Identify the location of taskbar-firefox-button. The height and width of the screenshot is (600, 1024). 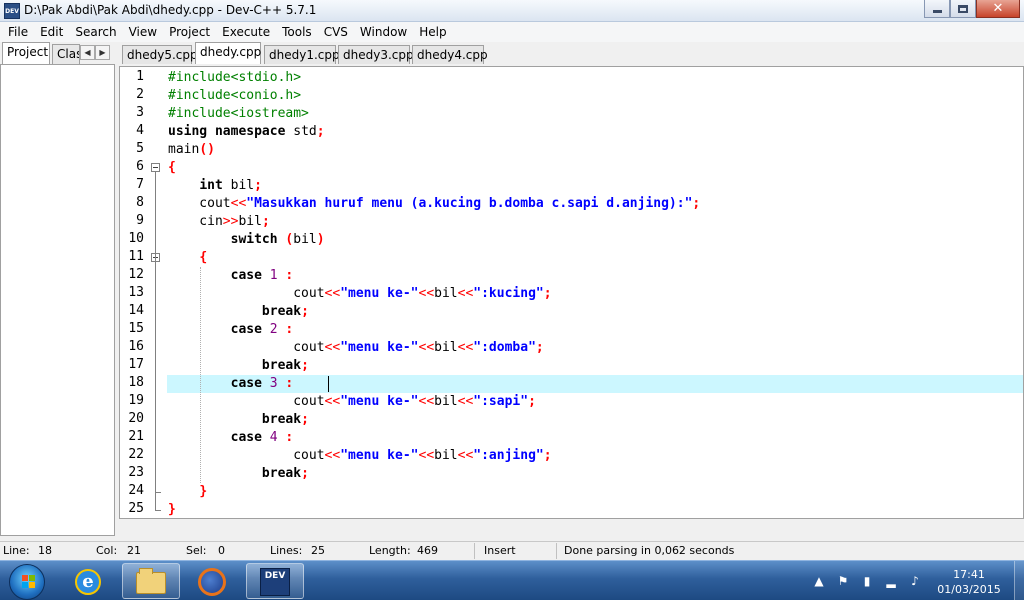
(213, 581).